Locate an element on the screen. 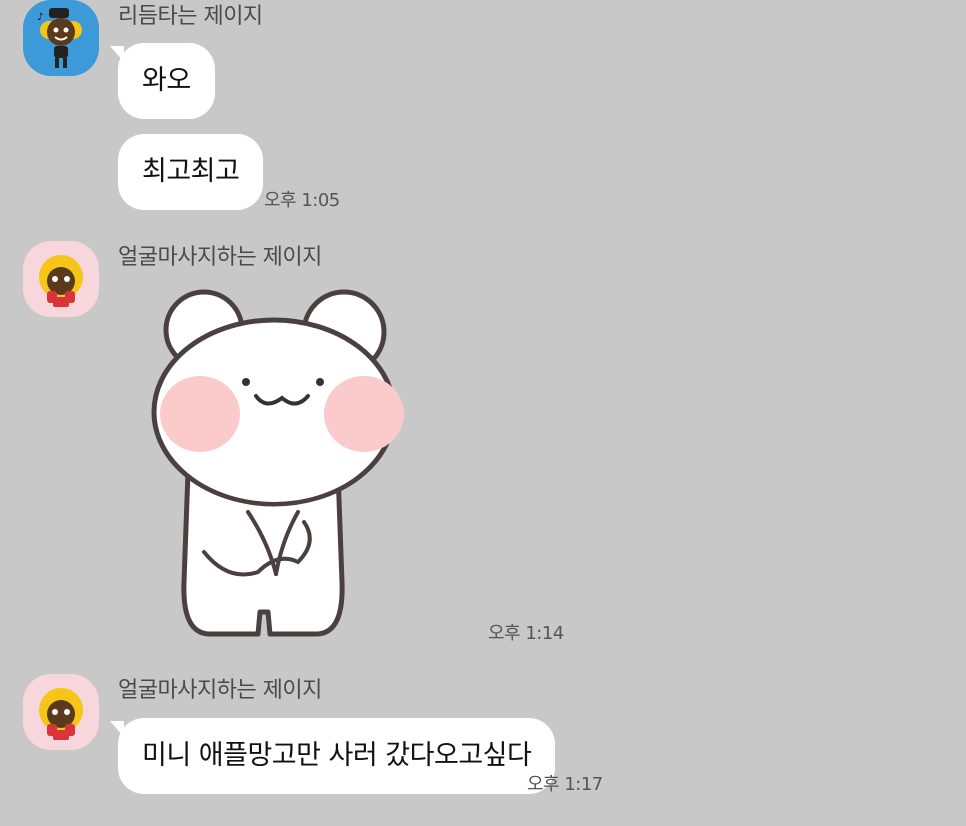  sender-name: 리듬타는 제이지 is located at coordinates (190, 16).